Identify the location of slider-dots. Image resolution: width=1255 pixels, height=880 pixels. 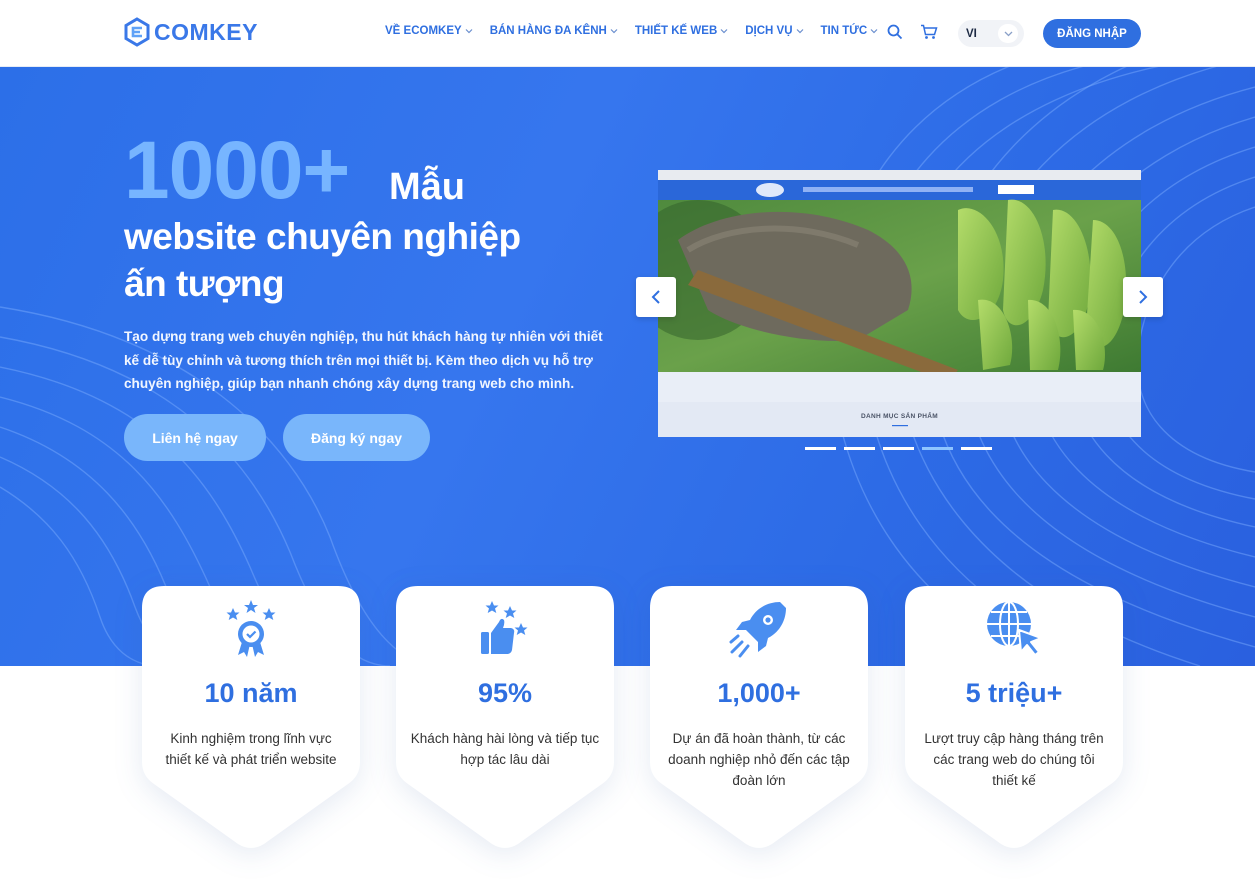
(902, 448).